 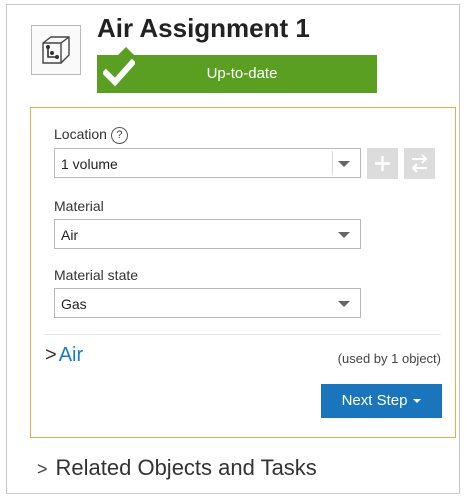 I want to click on material-state-select: Gas, so click(x=207, y=303).